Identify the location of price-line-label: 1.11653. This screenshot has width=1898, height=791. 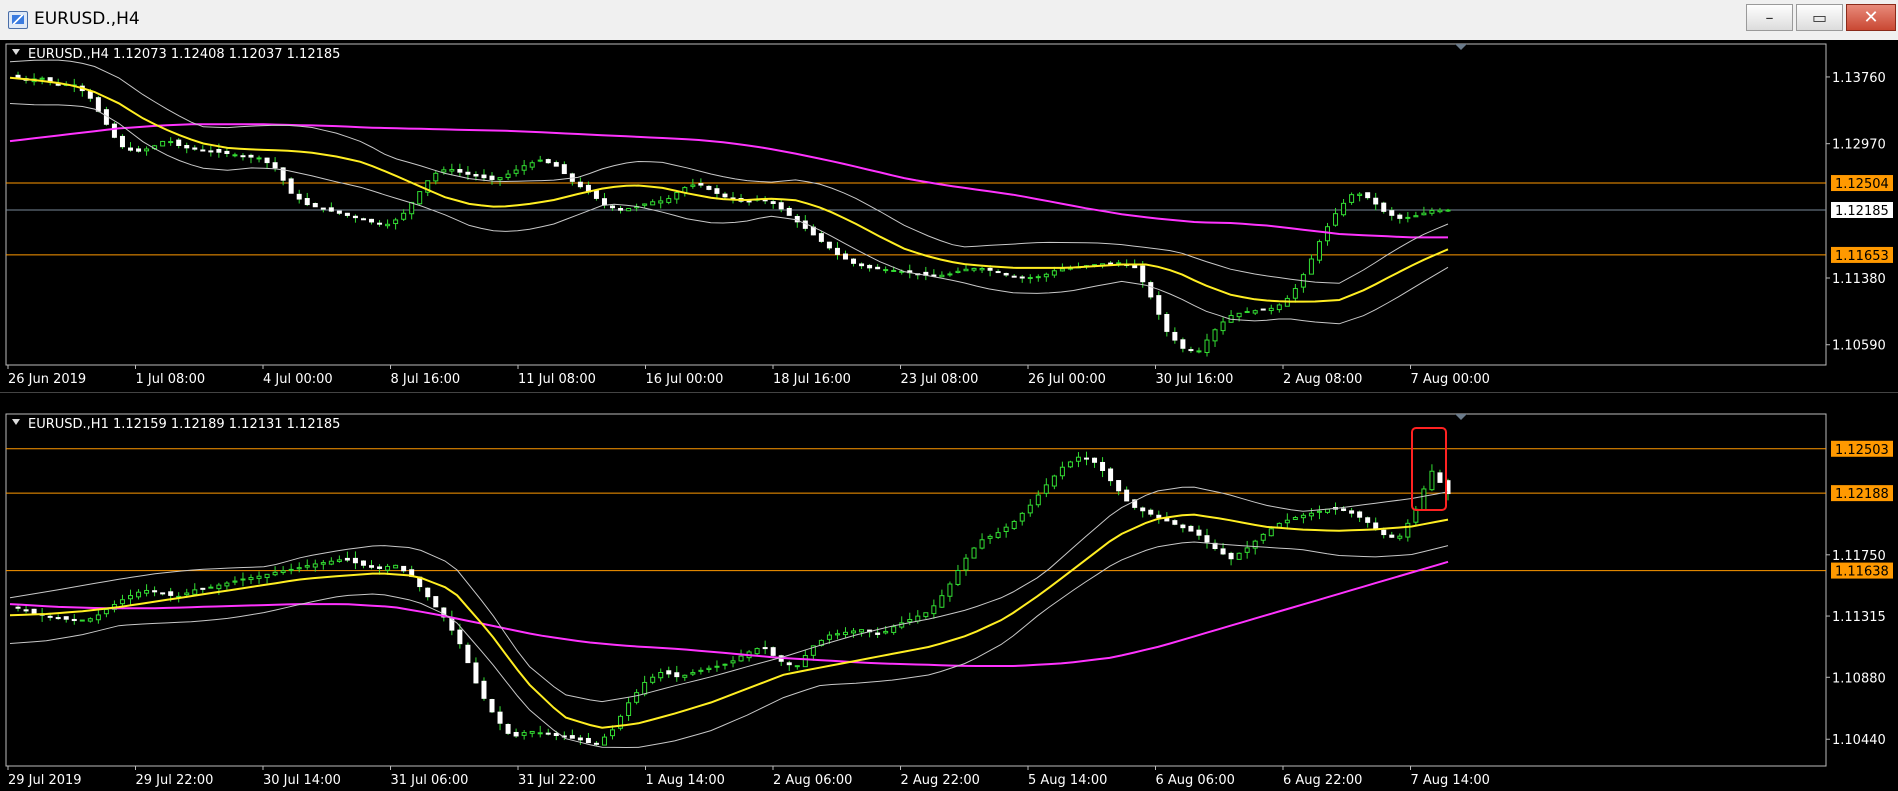
(1862, 256).